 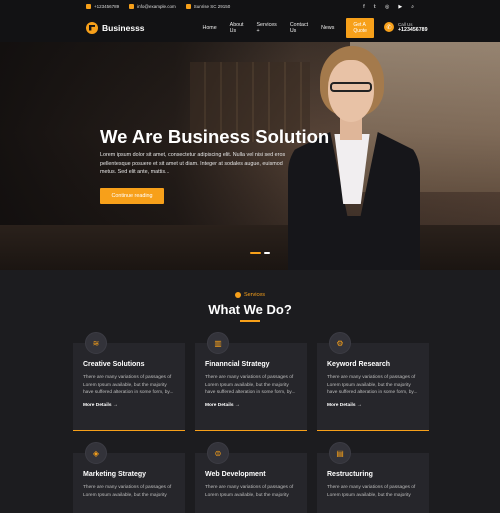 I want to click on youtube-icon: ▶, so click(x=400, y=7).